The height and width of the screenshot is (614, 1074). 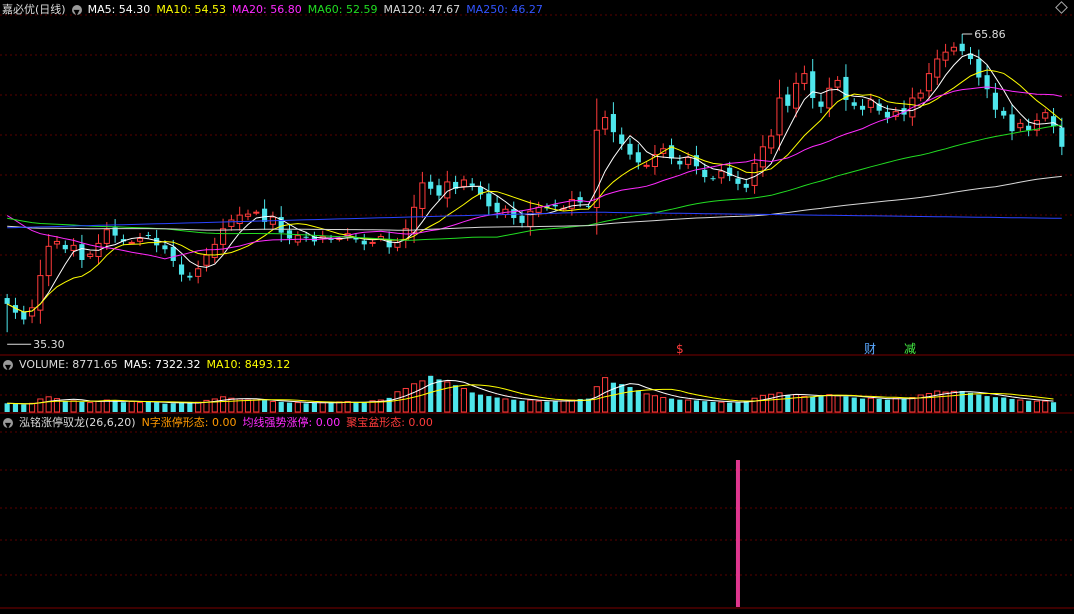 I want to click on marker-cai: 财, so click(x=870, y=349).